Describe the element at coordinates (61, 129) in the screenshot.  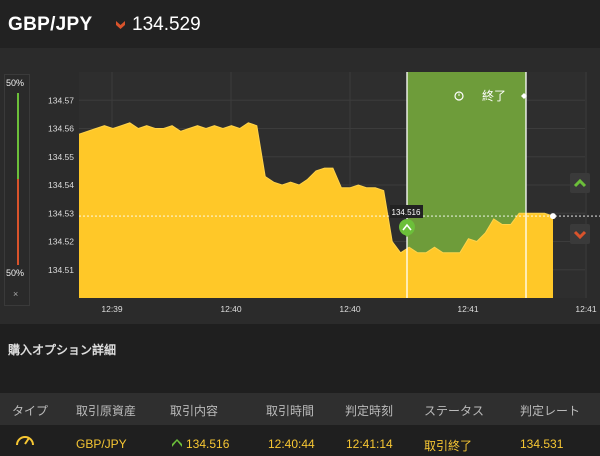
I see `y-tick-label: 134.56` at that location.